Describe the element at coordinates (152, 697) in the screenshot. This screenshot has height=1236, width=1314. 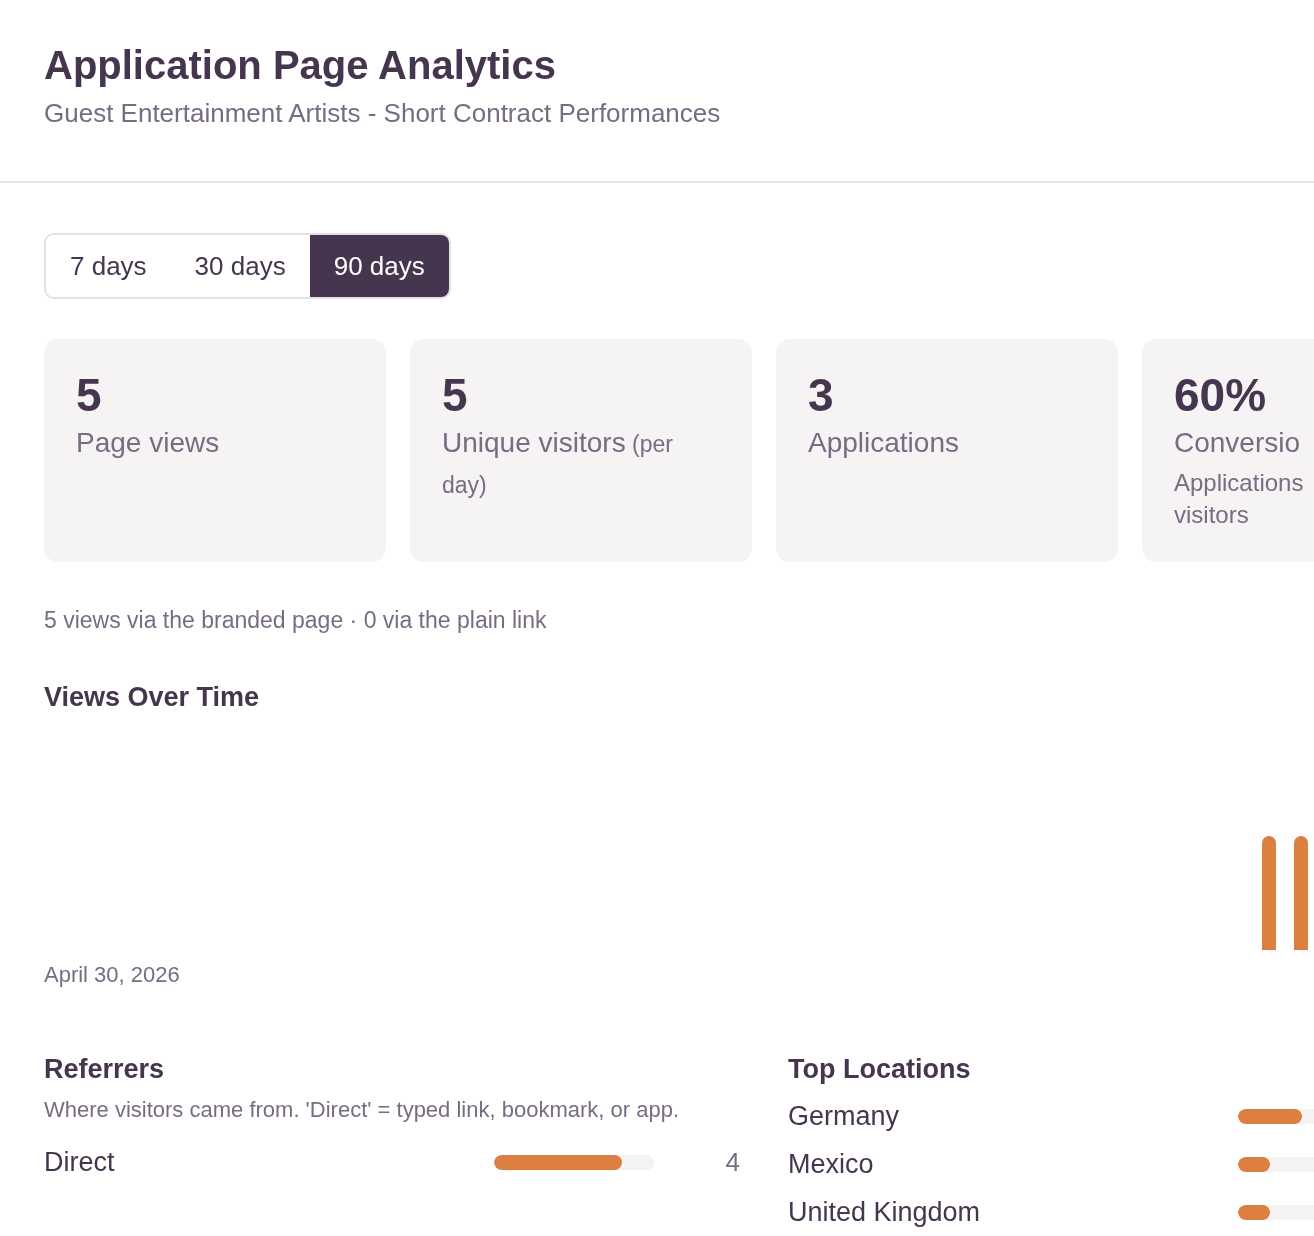
I see `section-title: Views Over Time` at that location.